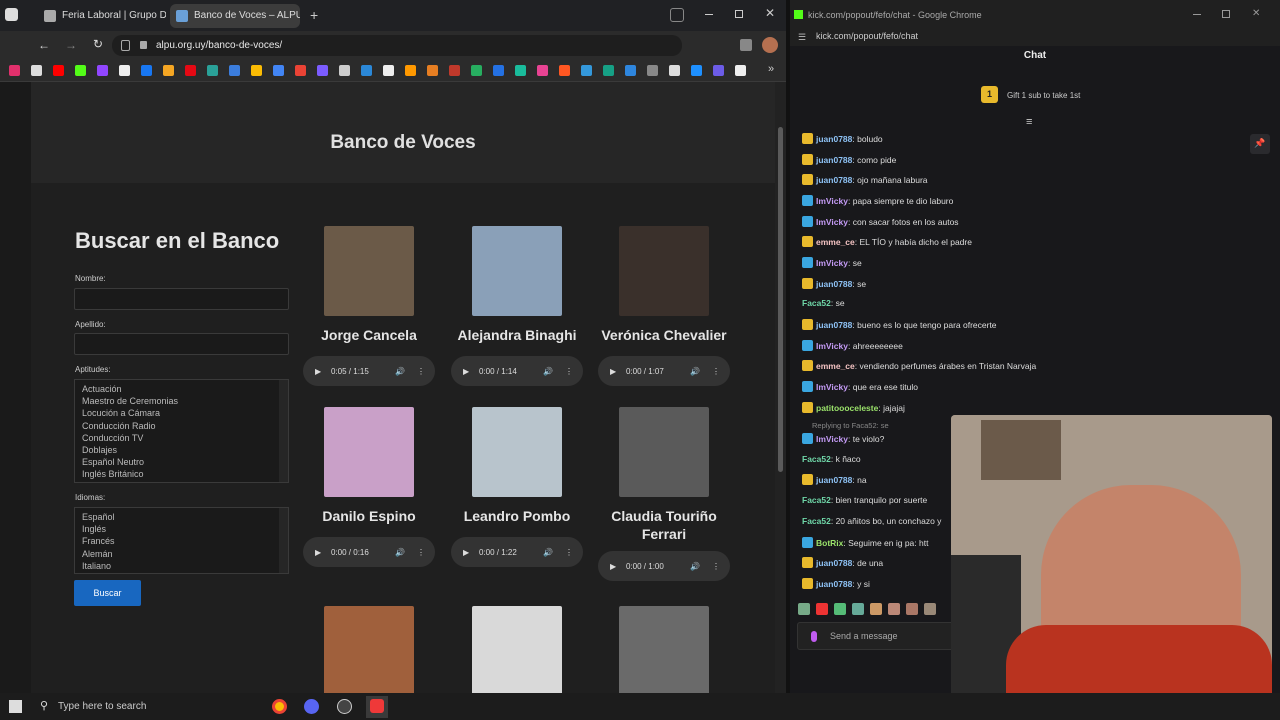 This screenshot has height=720, width=1280. What do you see at coordinates (98, 44) in the screenshot?
I see `reload-icon: ↻` at bounding box center [98, 44].